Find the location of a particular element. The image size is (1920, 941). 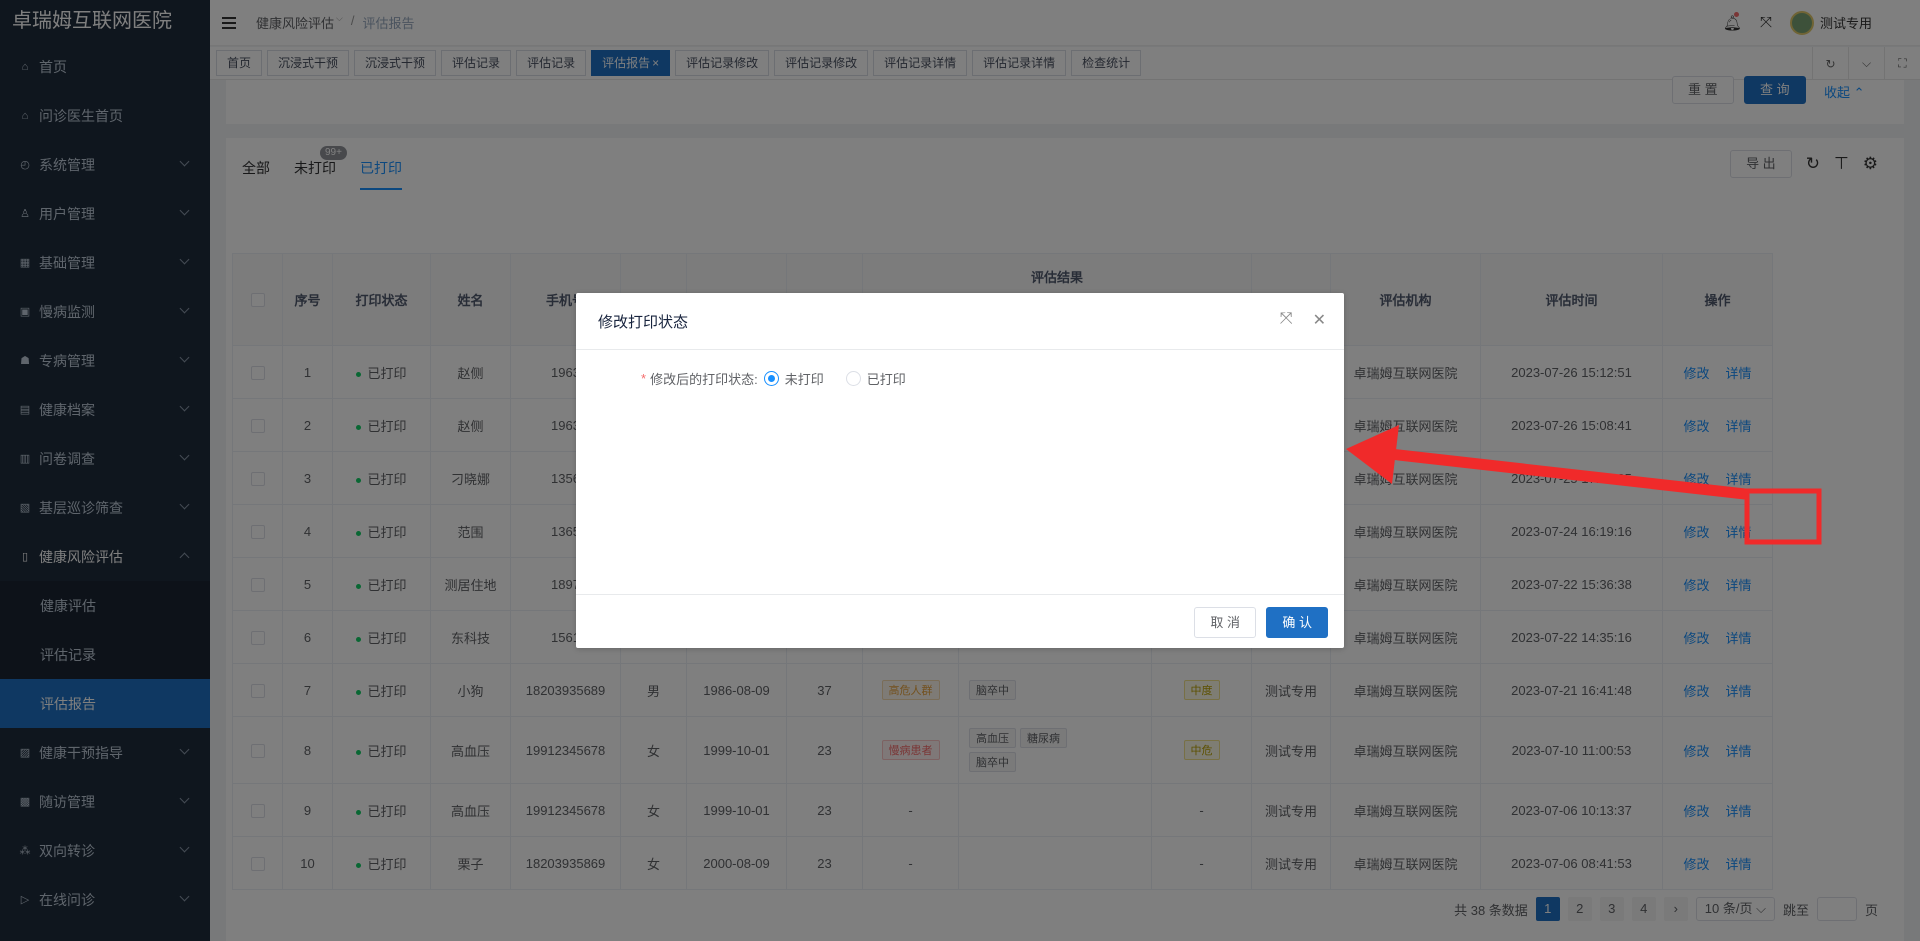

dialog-title: 修改打印状态 is located at coordinates (960, 321).